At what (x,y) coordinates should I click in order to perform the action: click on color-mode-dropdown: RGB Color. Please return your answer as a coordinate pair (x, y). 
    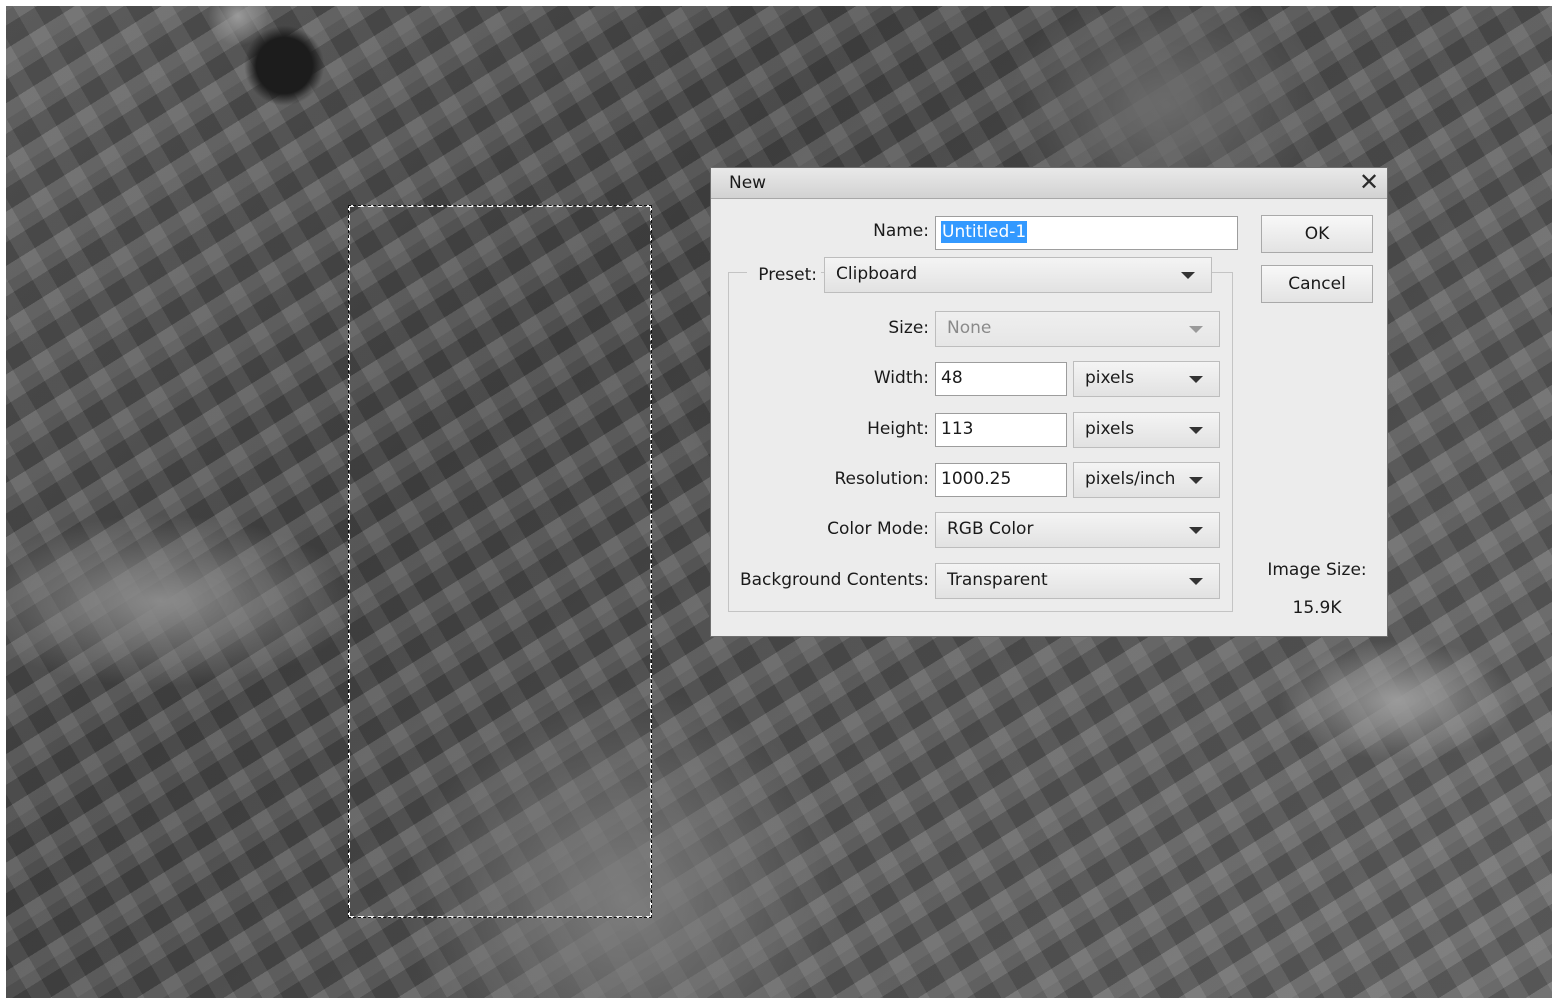
    Looking at the image, I should click on (1077, 530).